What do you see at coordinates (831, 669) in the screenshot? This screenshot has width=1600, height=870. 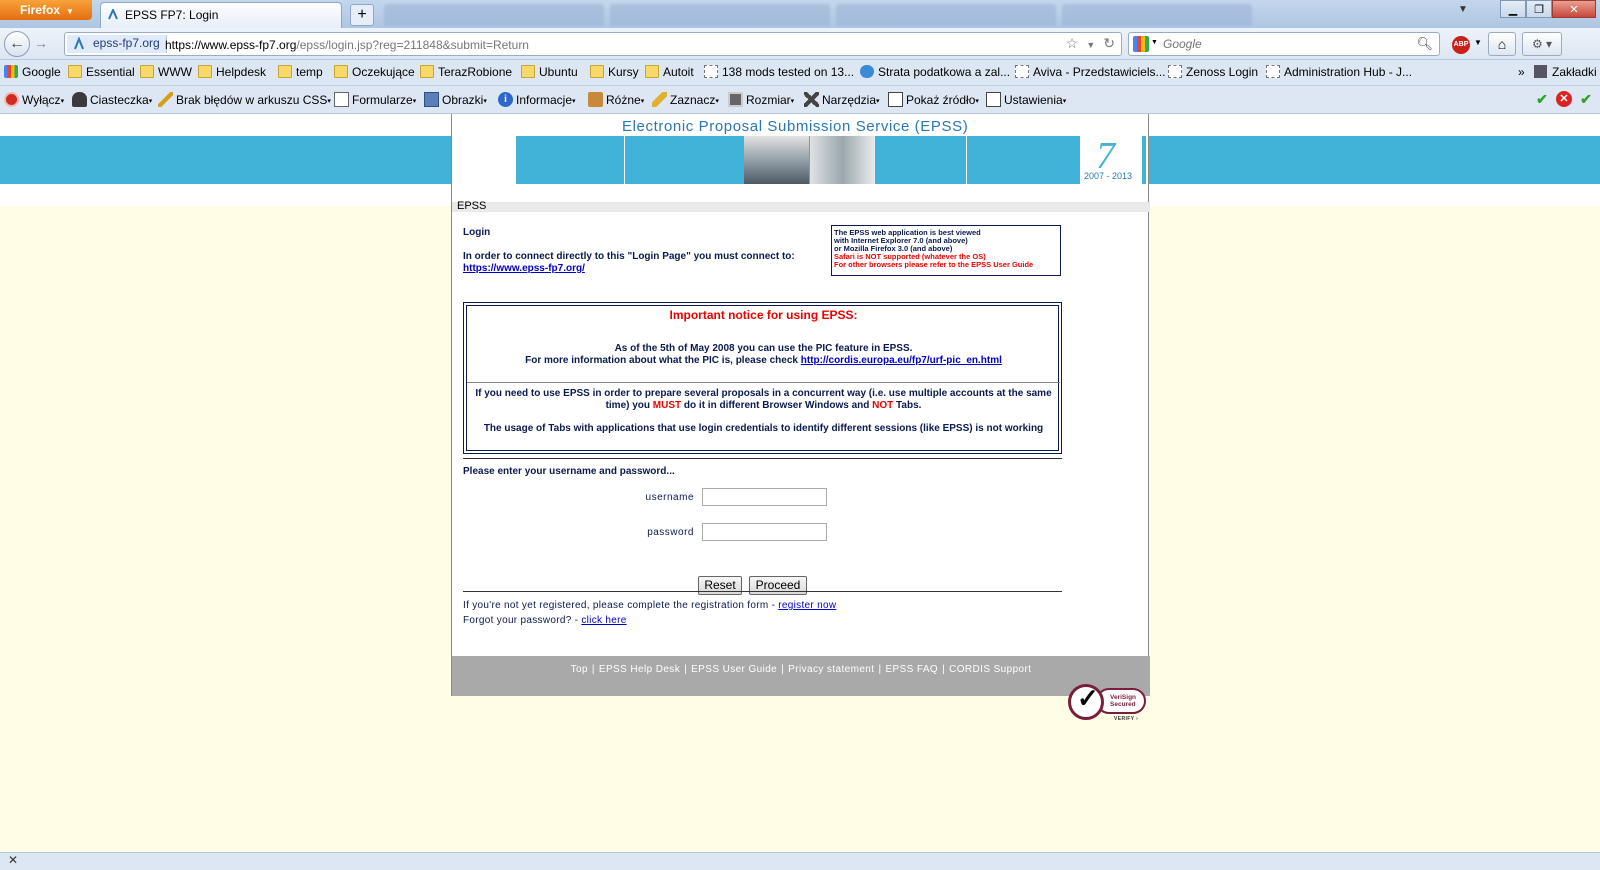 I see `footer-link-privacy: Privacy statement` at bounding box center [831, 669].